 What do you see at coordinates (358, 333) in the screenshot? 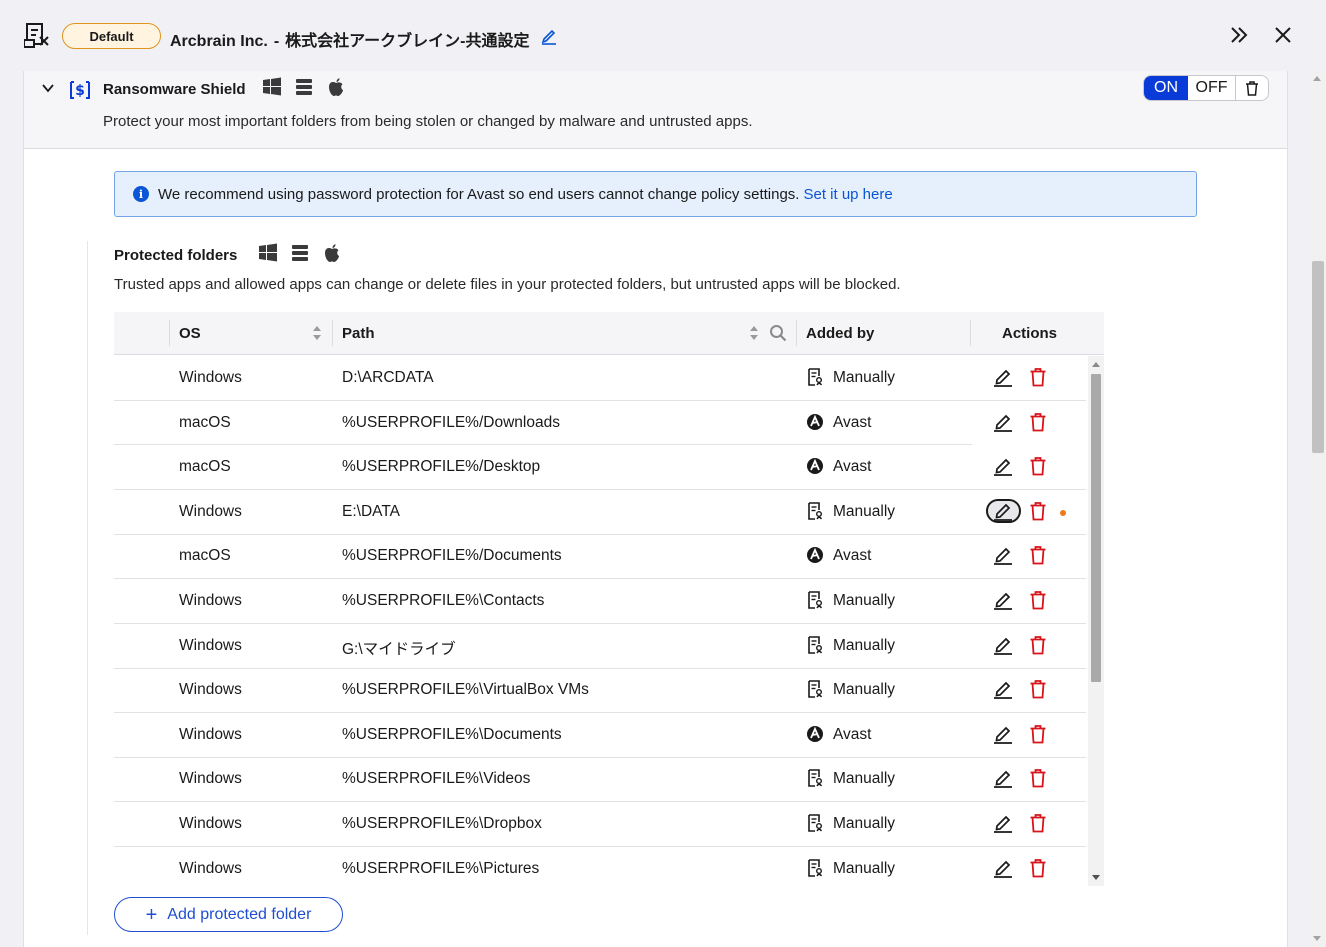
I see `column-path: Path` at bounding box center [358, 333].